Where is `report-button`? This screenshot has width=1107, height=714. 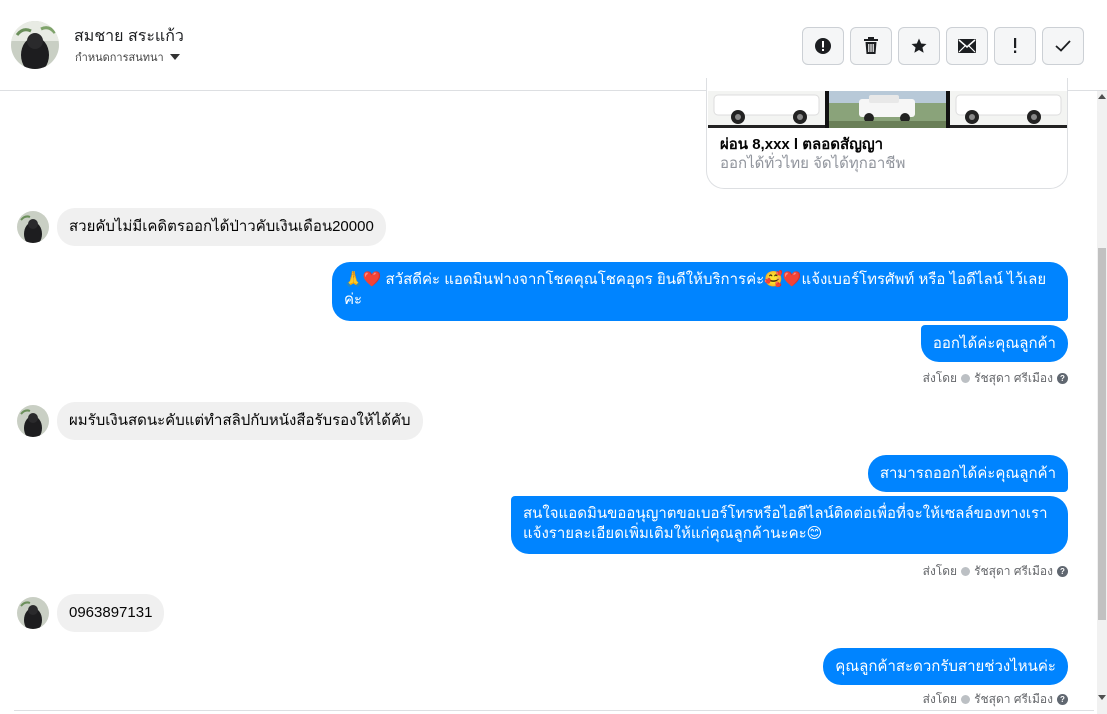 report-button is located at coordinates (823, 46).